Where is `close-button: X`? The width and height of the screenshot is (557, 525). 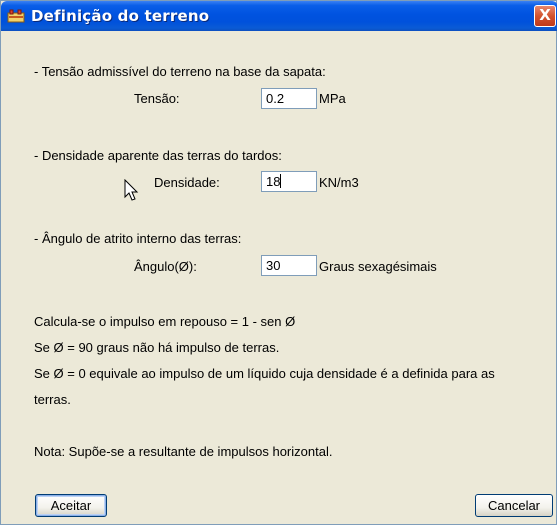 close-button: X is located at coordinates (545, 16).